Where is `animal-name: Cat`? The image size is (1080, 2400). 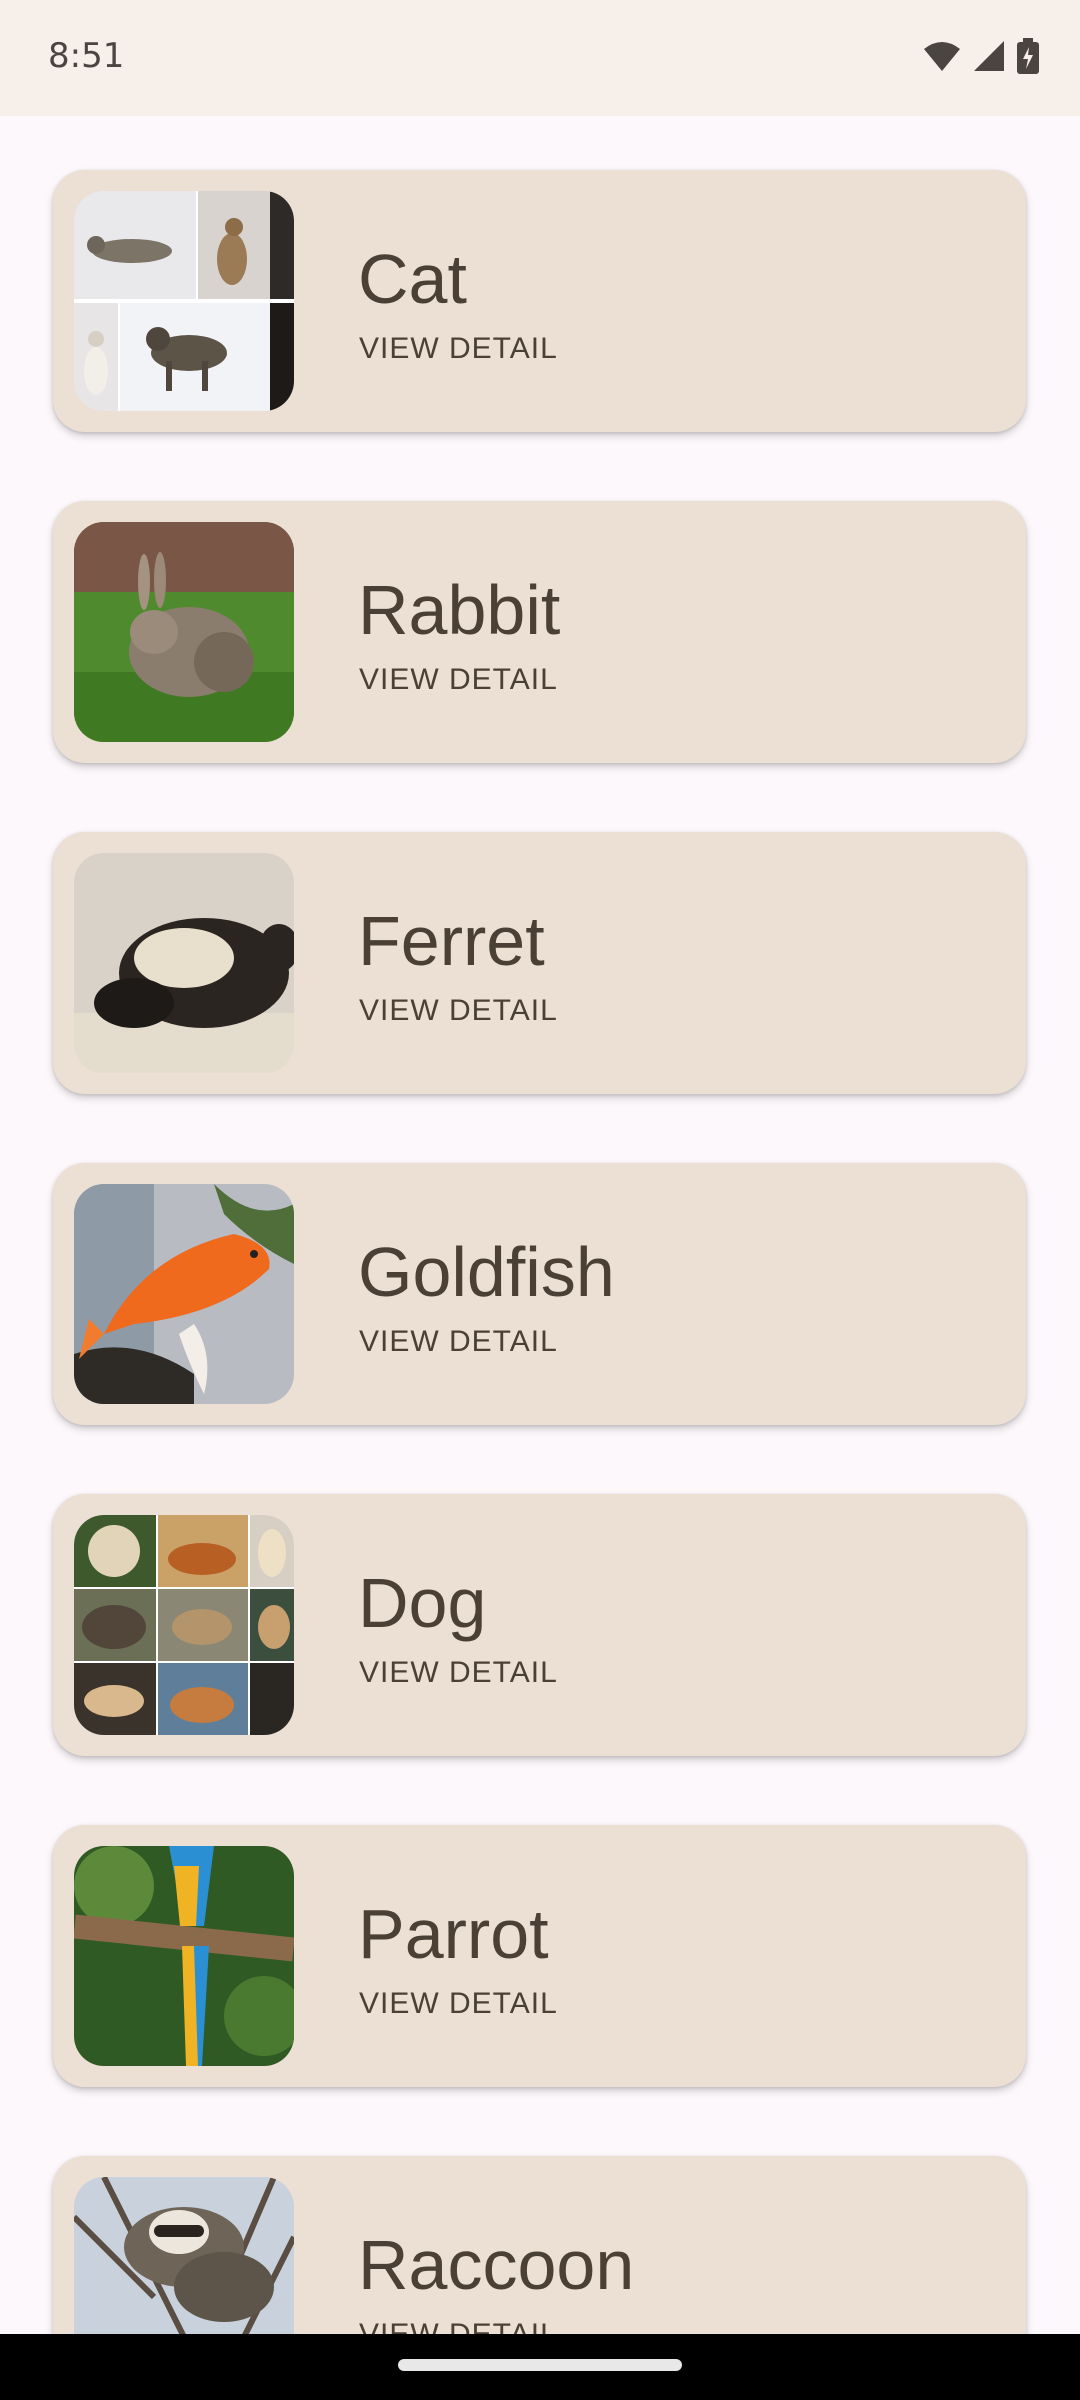 animal-name: Cat is located at coordinates (412, 279).